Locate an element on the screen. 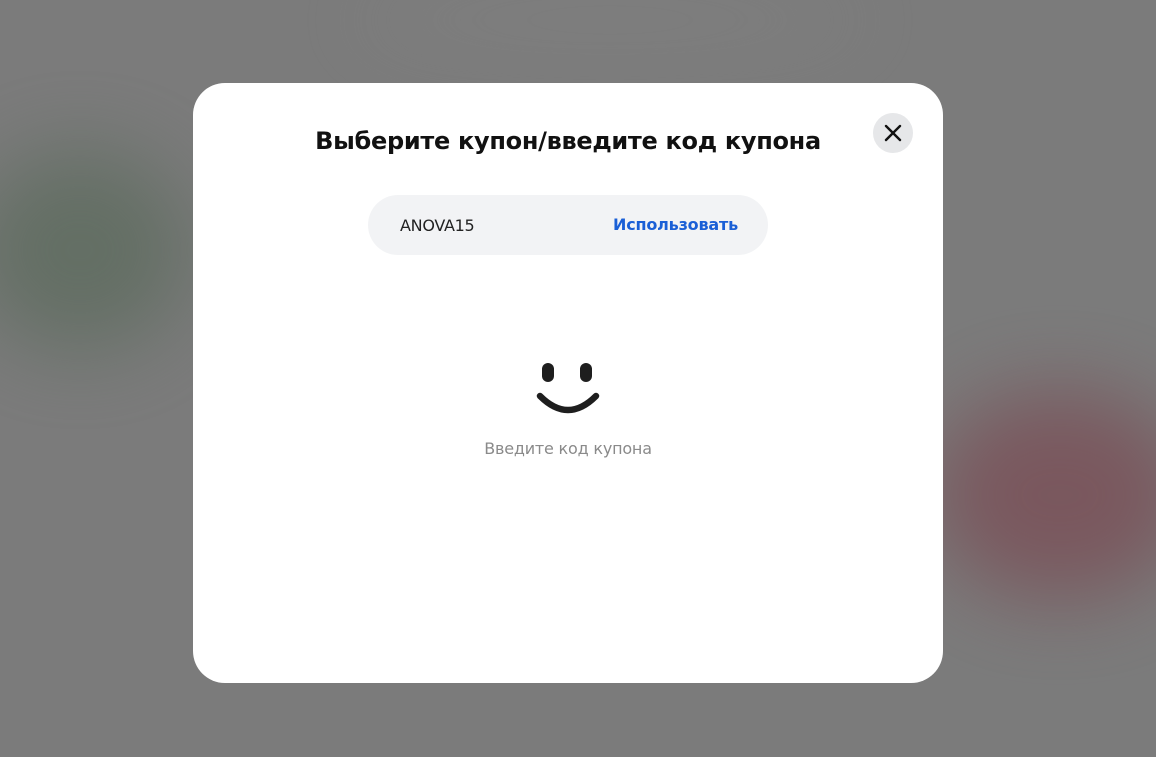  close-icon is located at coordinates (893, 133).